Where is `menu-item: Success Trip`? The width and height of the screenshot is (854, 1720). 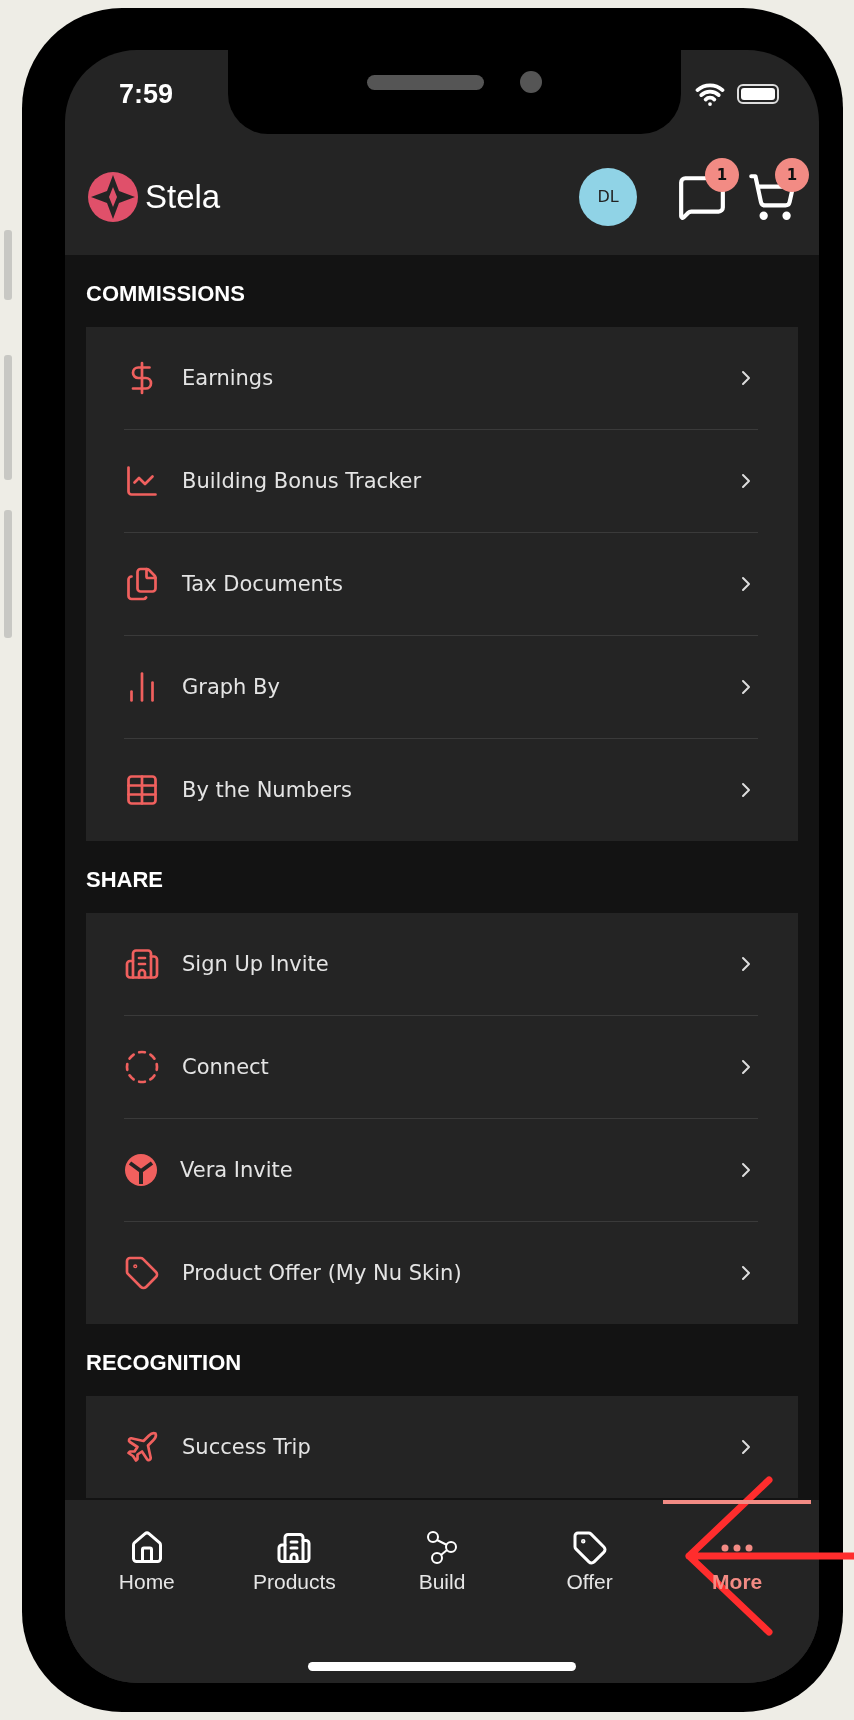
menu-item: Success Trip is located at coordinates (441, 1447).